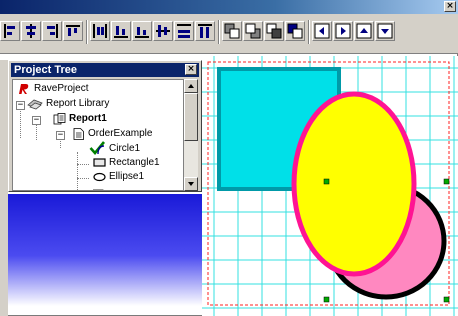 Image resolution: width=458 pixels, height=316 pixels. Describe the element at coordinates (36, 120) in the screenshot. I see `tree-expander-report1: −` at that location.